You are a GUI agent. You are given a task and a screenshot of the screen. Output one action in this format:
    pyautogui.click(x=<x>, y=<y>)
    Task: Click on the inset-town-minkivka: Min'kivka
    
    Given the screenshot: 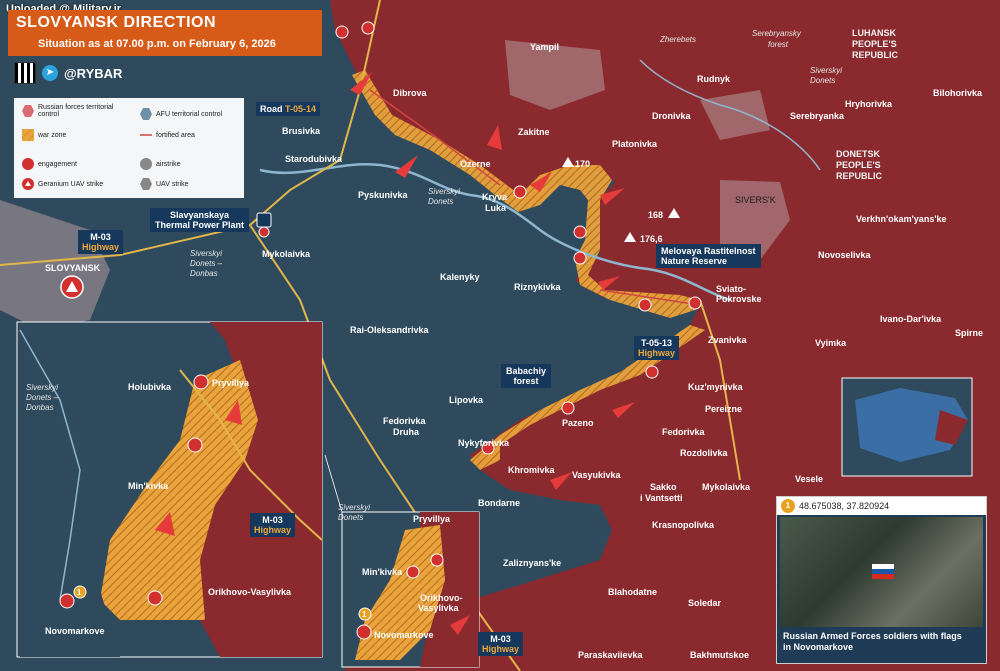 What is the action you would take?
    pyautogui.click(x=148, y=486)
    